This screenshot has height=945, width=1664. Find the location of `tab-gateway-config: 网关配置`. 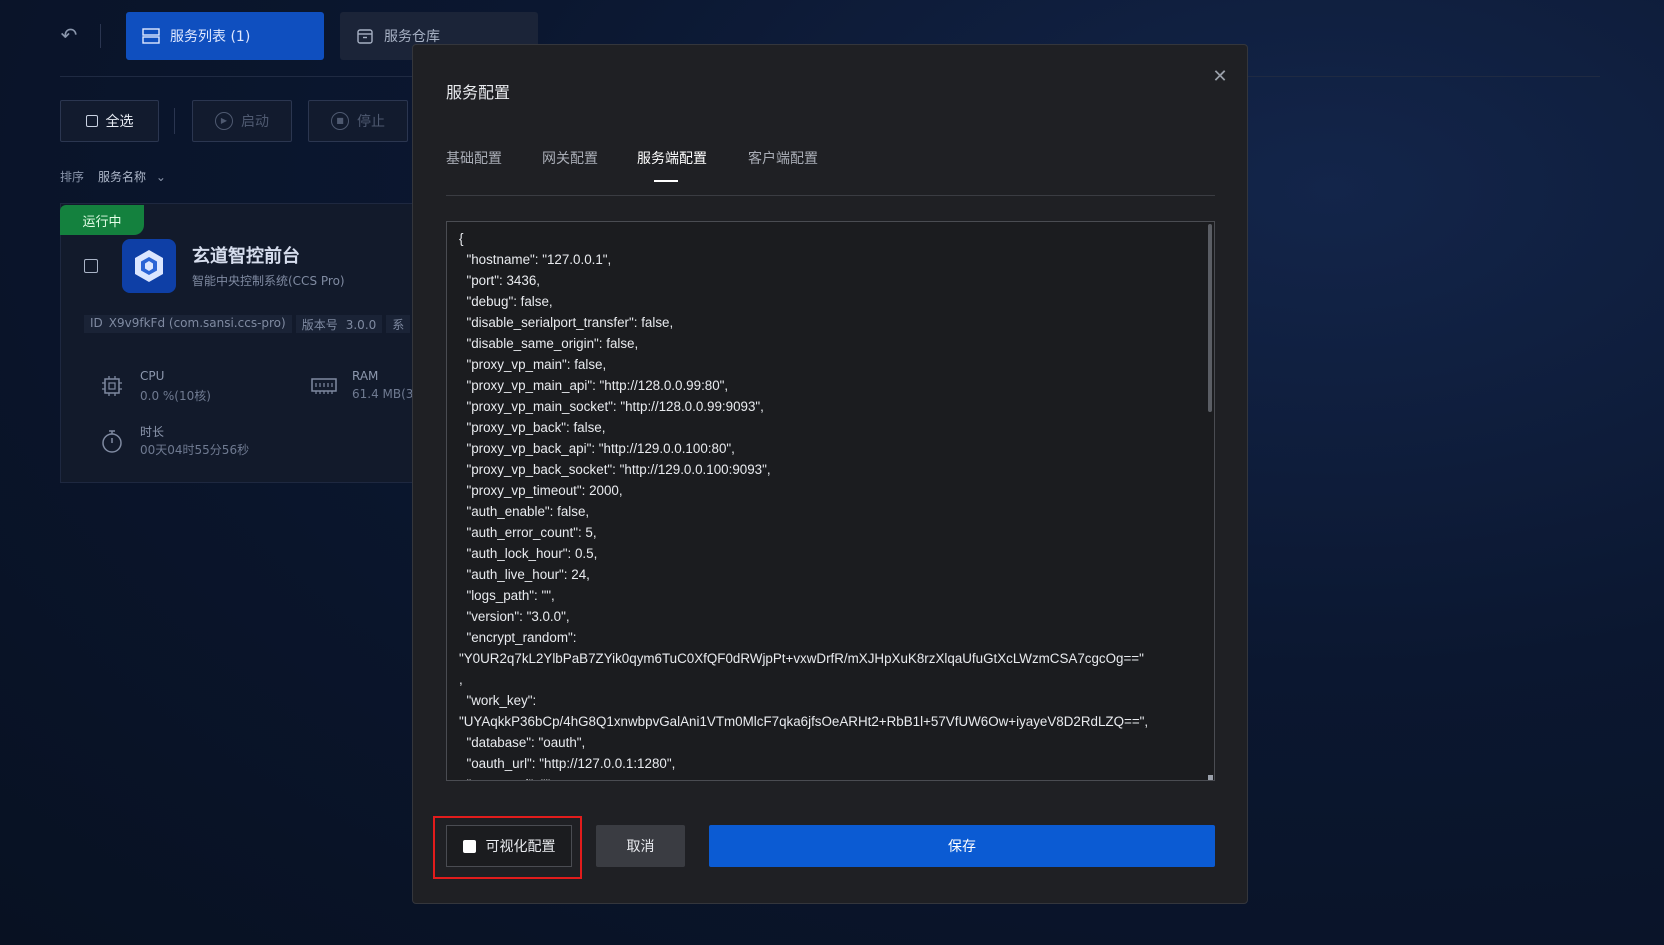

tab-gateway-config: 网关配置 is located at coordinates (570, 158).